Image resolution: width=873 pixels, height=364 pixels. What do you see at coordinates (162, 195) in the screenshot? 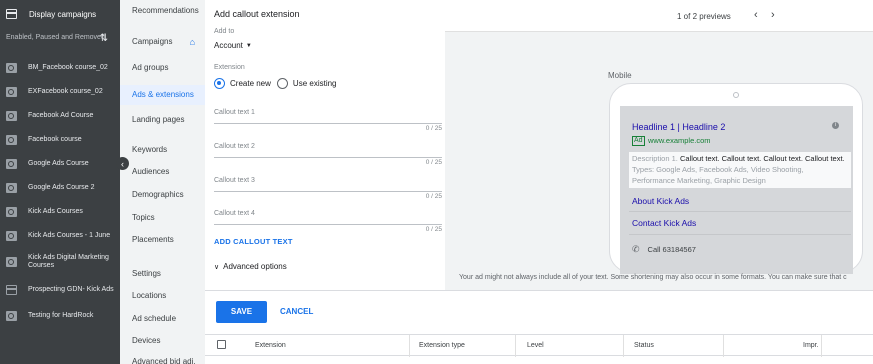
I see `nav-item-demographics: Demographics` at bounding box center [162, 195].